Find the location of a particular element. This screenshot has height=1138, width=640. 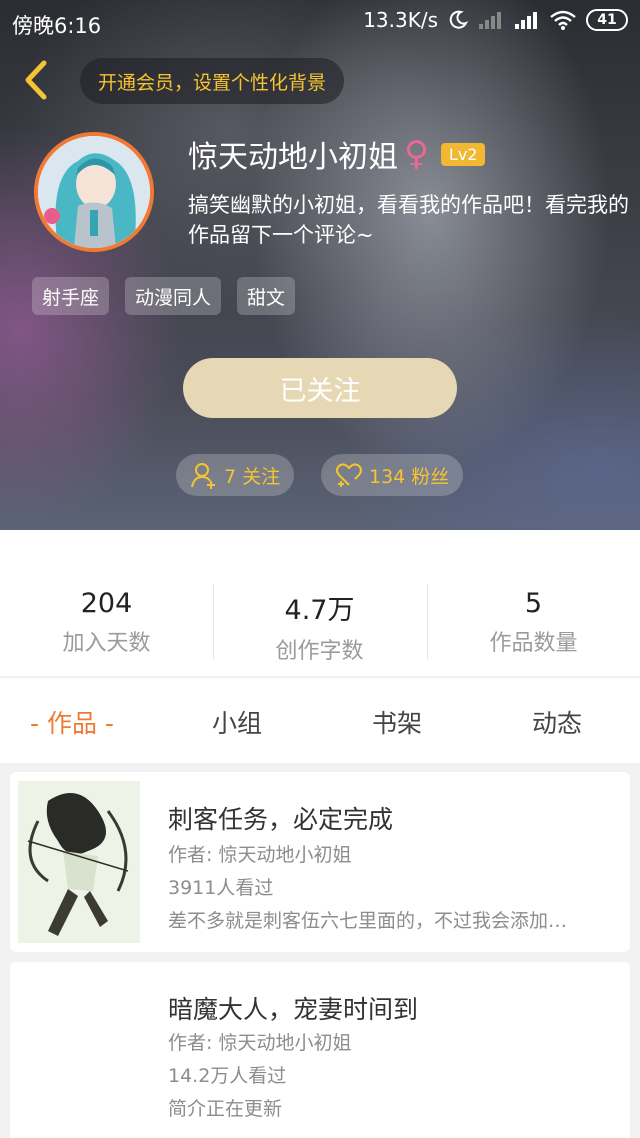

tab-bar: - 作品 - 小组 书架 动态 is located at coordinates (320, 720).